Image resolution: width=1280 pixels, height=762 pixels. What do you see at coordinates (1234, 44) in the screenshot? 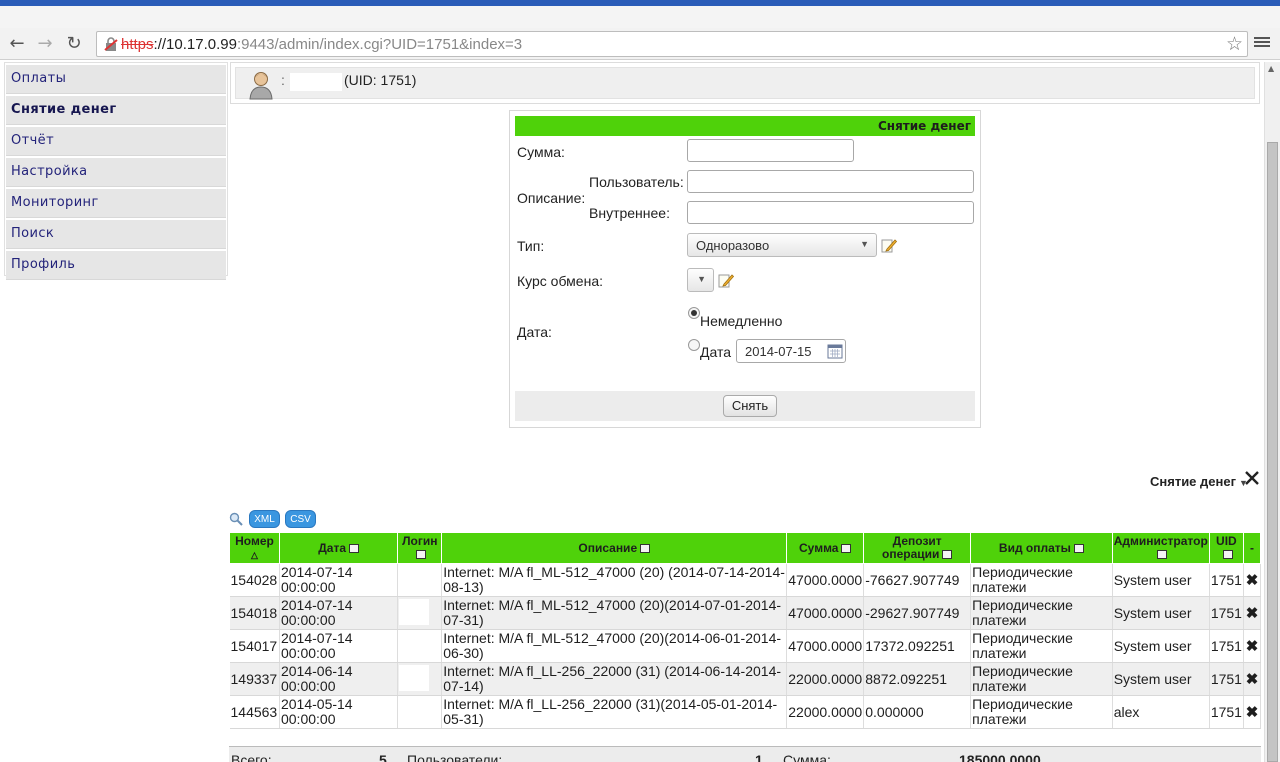
I see `bookmark-star-icon: ☆` at bounding box center [1234, 44].